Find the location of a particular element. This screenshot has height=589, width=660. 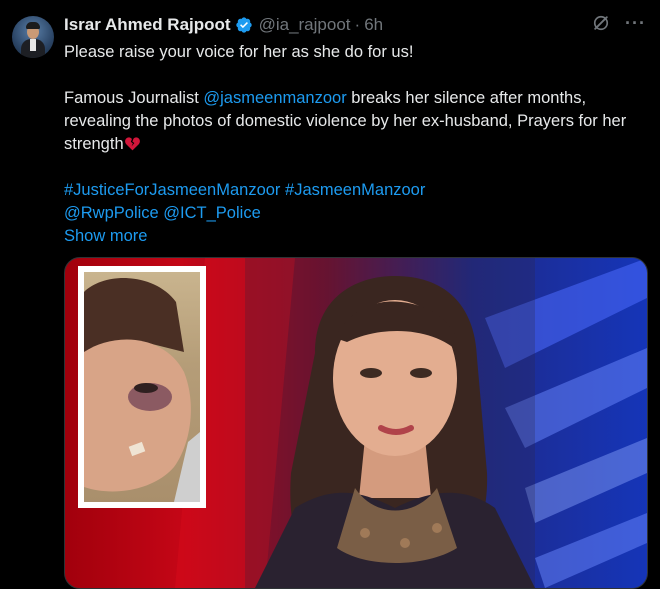

hashtag-justice-link: #JusticeForJasmeenManzoor is located at coordinates (172, 190).